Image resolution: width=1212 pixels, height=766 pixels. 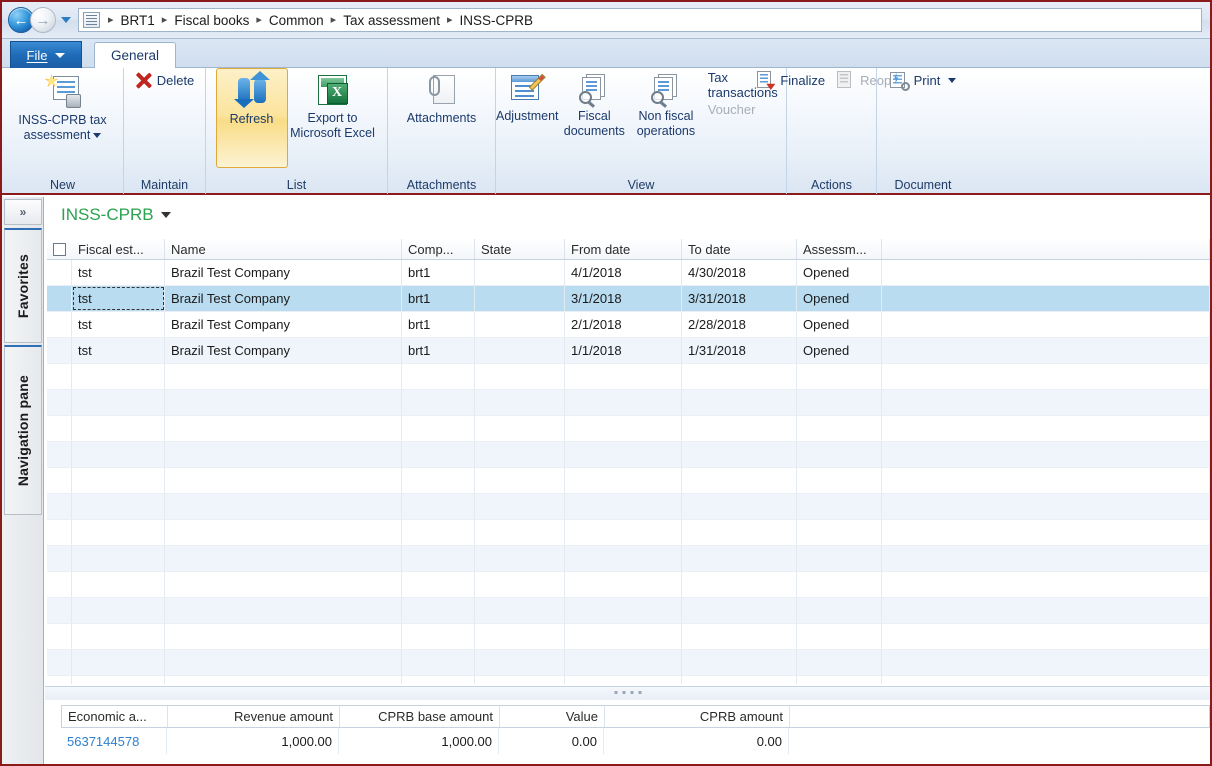 What do you see at coordinates (254, 716) in the screenshot?
I see `column-header-revenue-amount: Revenue amount` at bounding box center [254, 716].